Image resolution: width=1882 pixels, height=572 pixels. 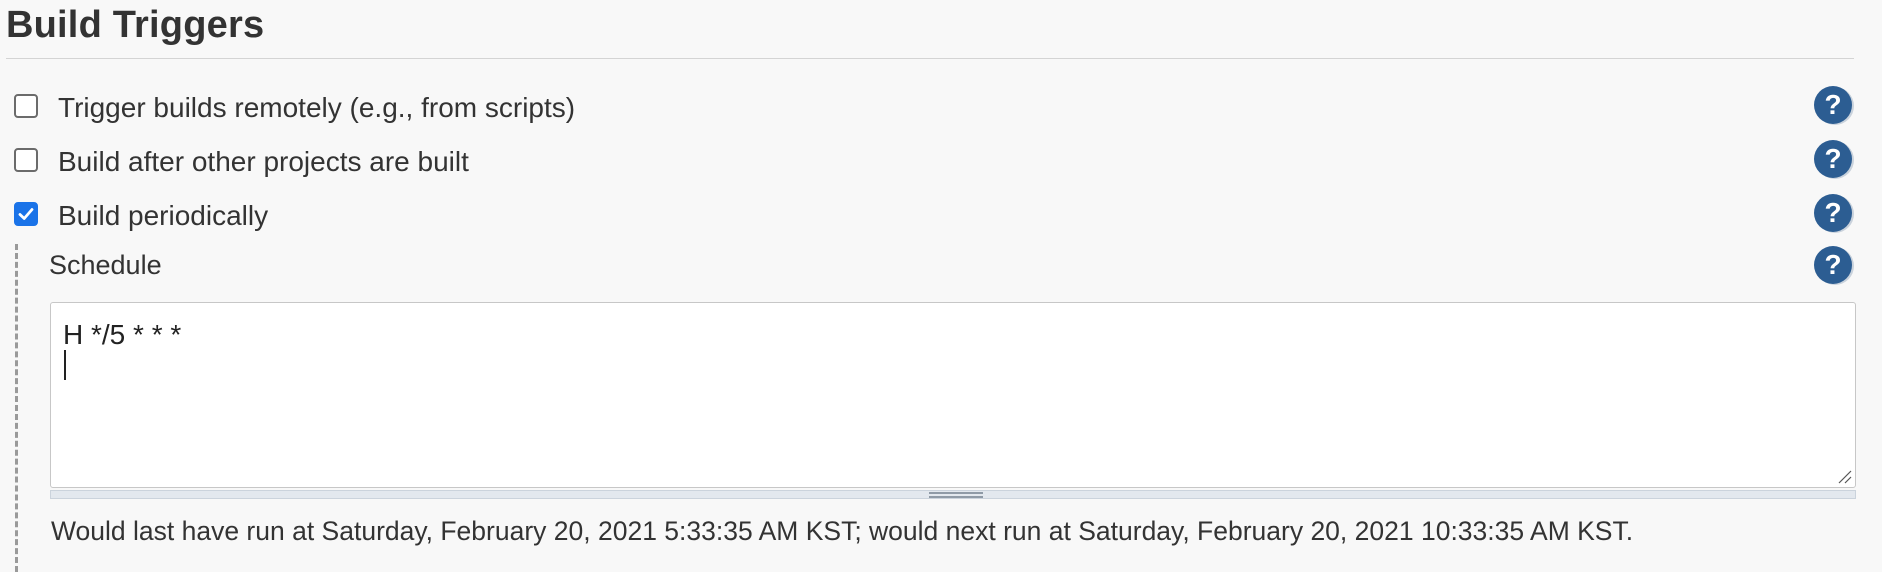 What do you see at coordinates (135, 25) in the screenshot?
I see `section-title: Build Triggers` at bounding box center [135, 25].